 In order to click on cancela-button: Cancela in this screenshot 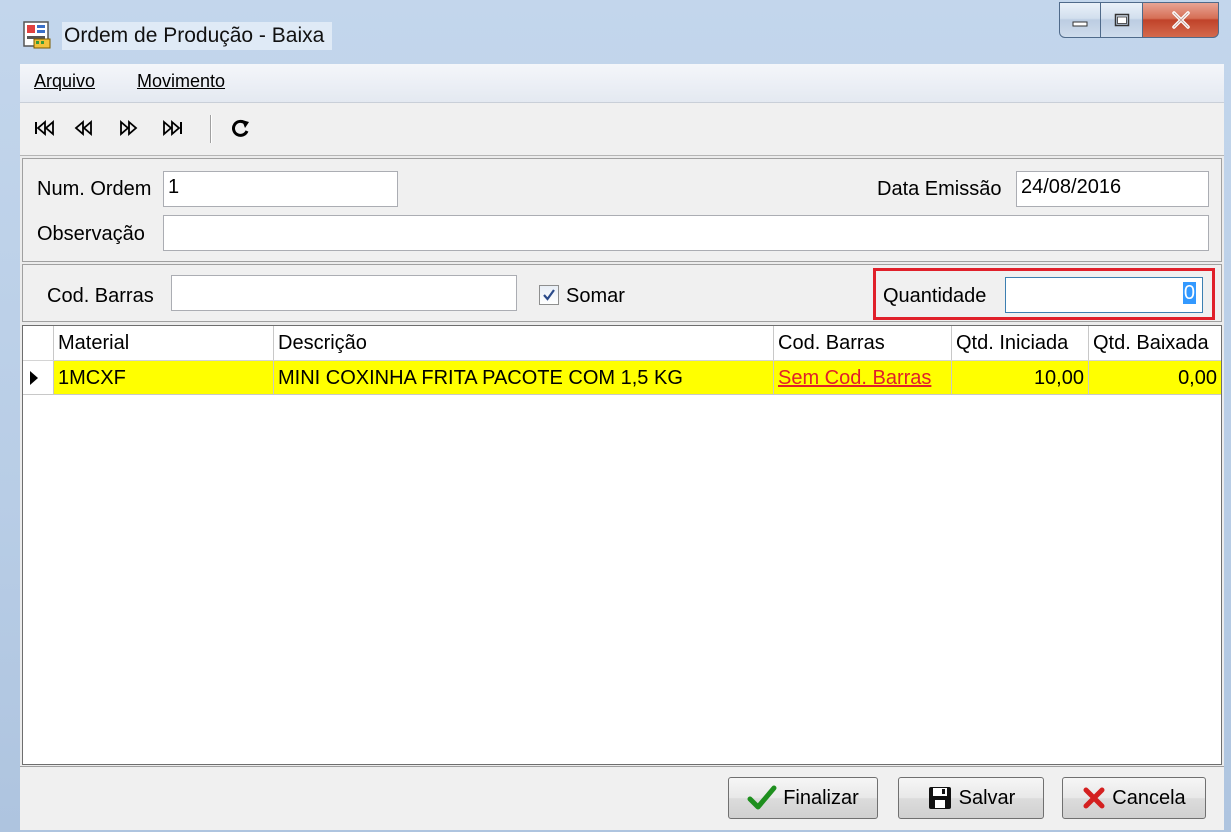, I will do `click(1134, 798)`.